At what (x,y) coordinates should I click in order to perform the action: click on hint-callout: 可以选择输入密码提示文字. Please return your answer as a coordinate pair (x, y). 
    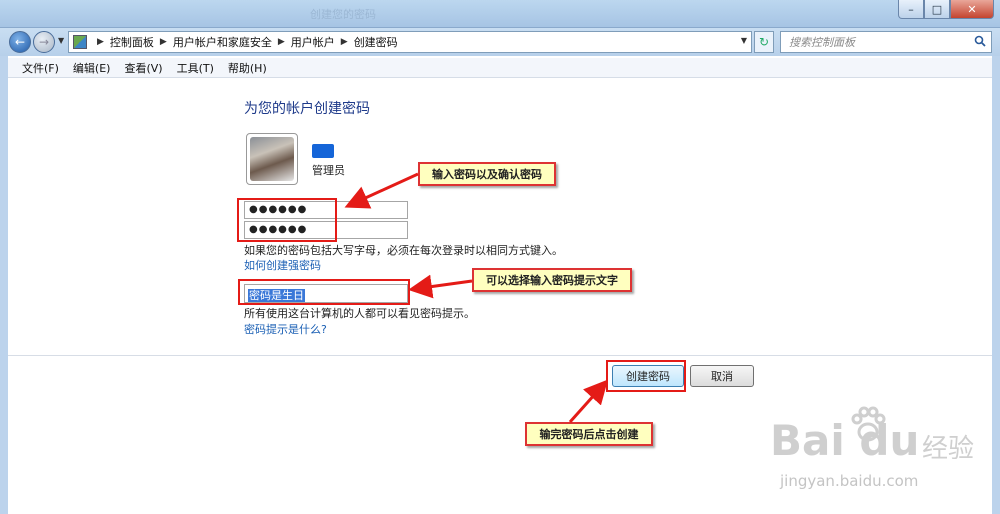
    Looking at the image, I should click on (552, 280).